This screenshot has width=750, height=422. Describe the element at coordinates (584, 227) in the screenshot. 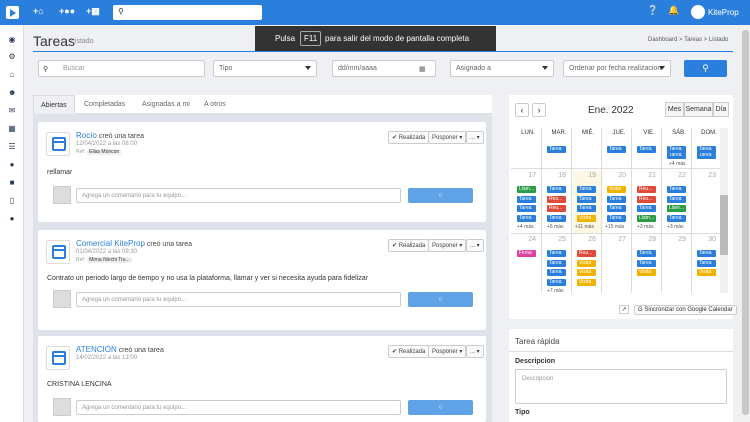

I see `more-link: +11 más` at that location.